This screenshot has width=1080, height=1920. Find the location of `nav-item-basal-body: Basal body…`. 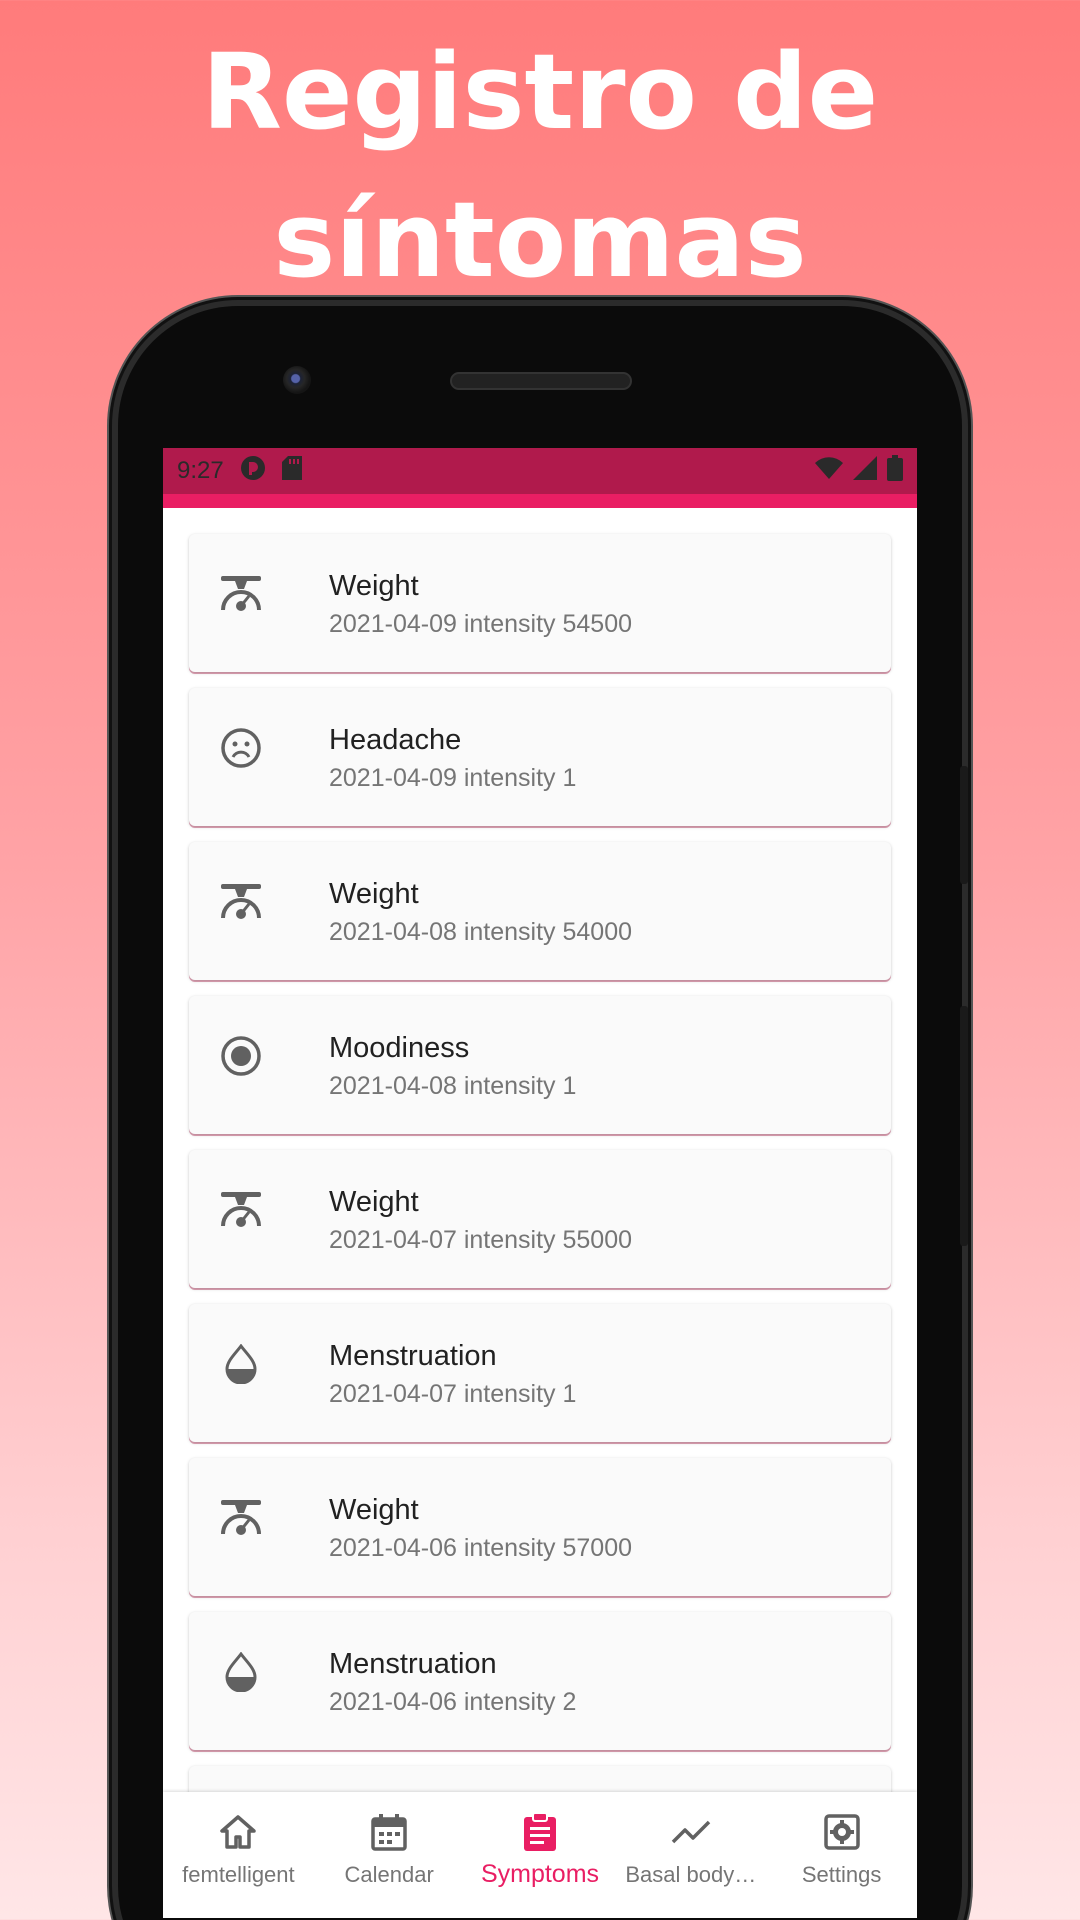

nav-item-basal-body: Basal body… is located at coordinates (690, 1855).